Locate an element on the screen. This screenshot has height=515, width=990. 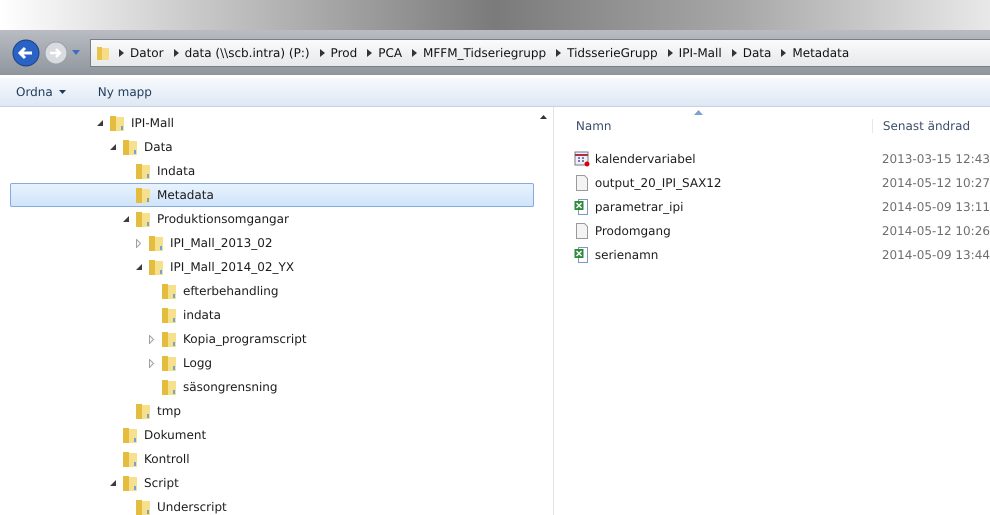
folder-name: indata is located at coordinates (202, 315).